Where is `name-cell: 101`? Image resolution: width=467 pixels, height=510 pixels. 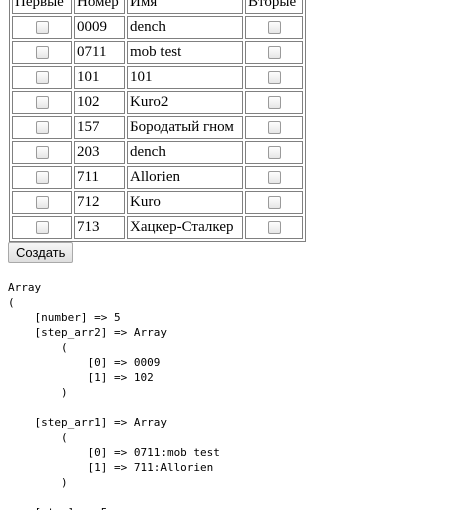
name-cell: 101 is located at coordinates (185, 77).